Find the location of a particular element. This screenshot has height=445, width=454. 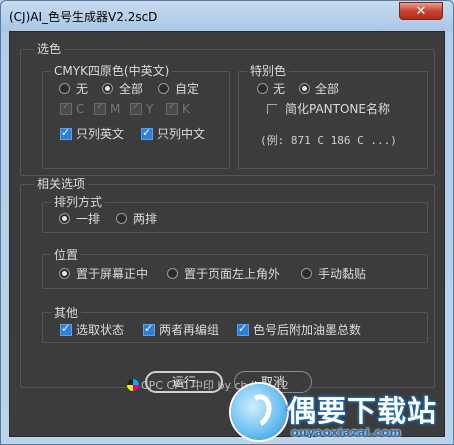

channel-c-checkbox is located at coordinates (66, 108).